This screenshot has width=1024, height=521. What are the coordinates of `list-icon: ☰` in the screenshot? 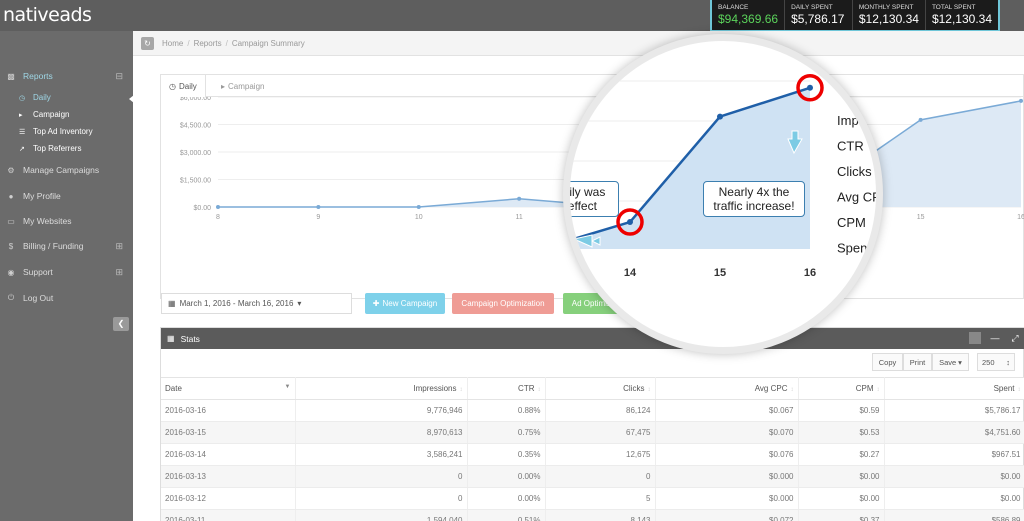 It's located at (22, 132).